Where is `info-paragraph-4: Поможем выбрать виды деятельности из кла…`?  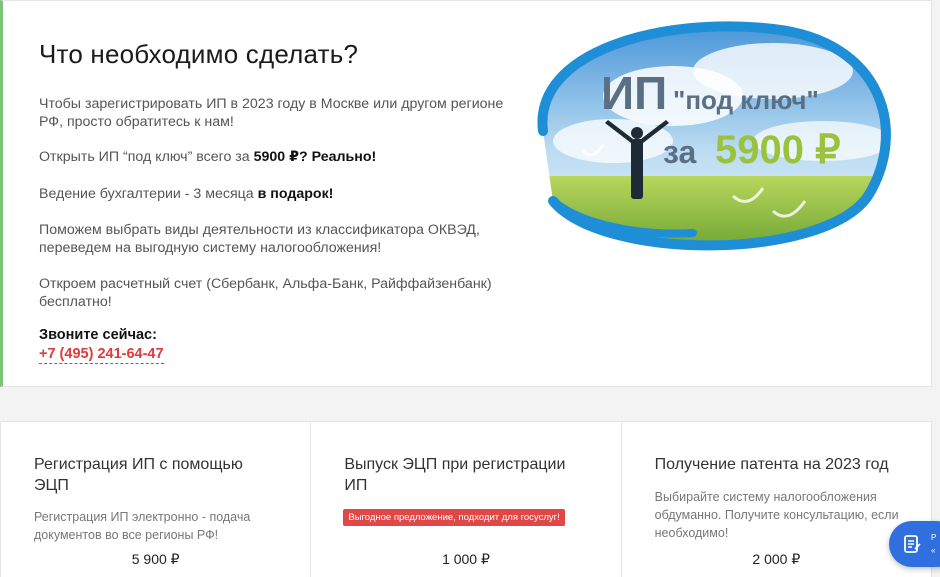
info-paragraph-4: Поможем выбрать виды деятельности из кла… is located at coordinates (259, 239).